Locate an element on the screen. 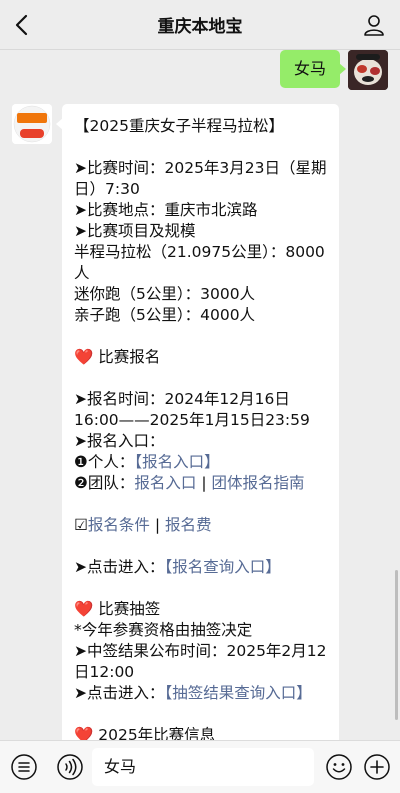  lottery-note: *今年参赛资格由抽签决定 is located at coordinates (163, 630).